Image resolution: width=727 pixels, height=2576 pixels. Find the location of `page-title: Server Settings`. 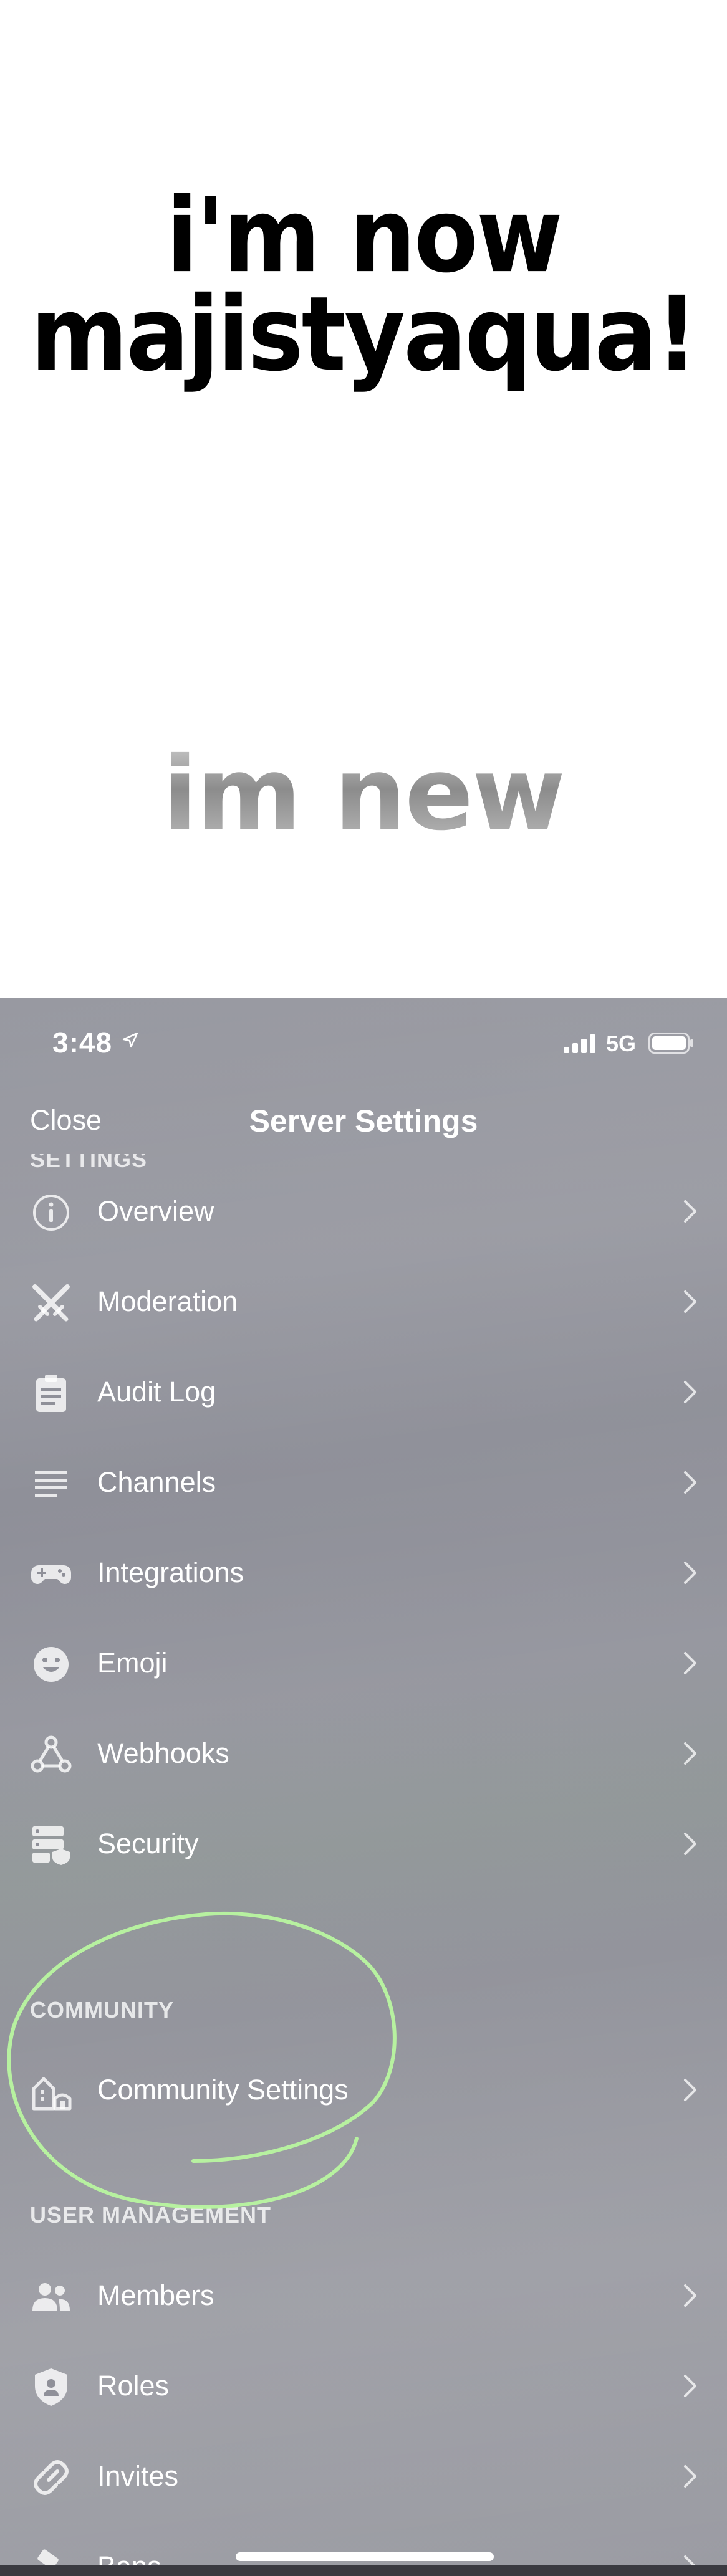

page-title: Server Settings is located at coordinates (363, 1121).